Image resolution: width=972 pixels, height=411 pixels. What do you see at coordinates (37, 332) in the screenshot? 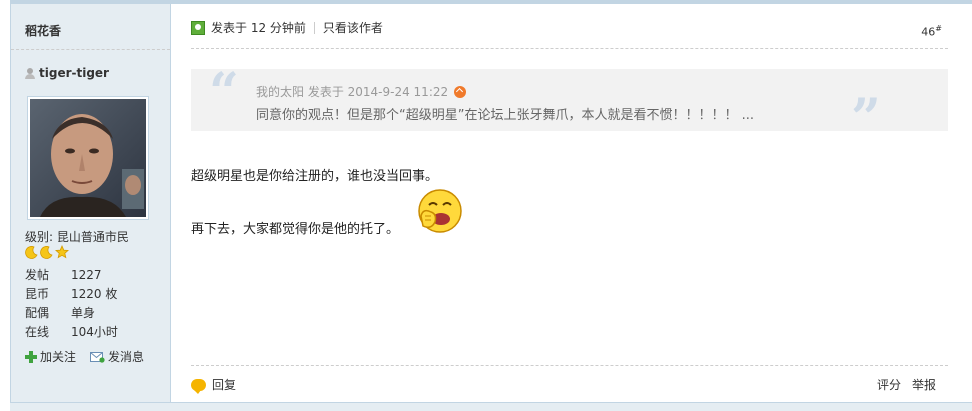
I see `stat-key: 在线` at bounding box center [37, 332].